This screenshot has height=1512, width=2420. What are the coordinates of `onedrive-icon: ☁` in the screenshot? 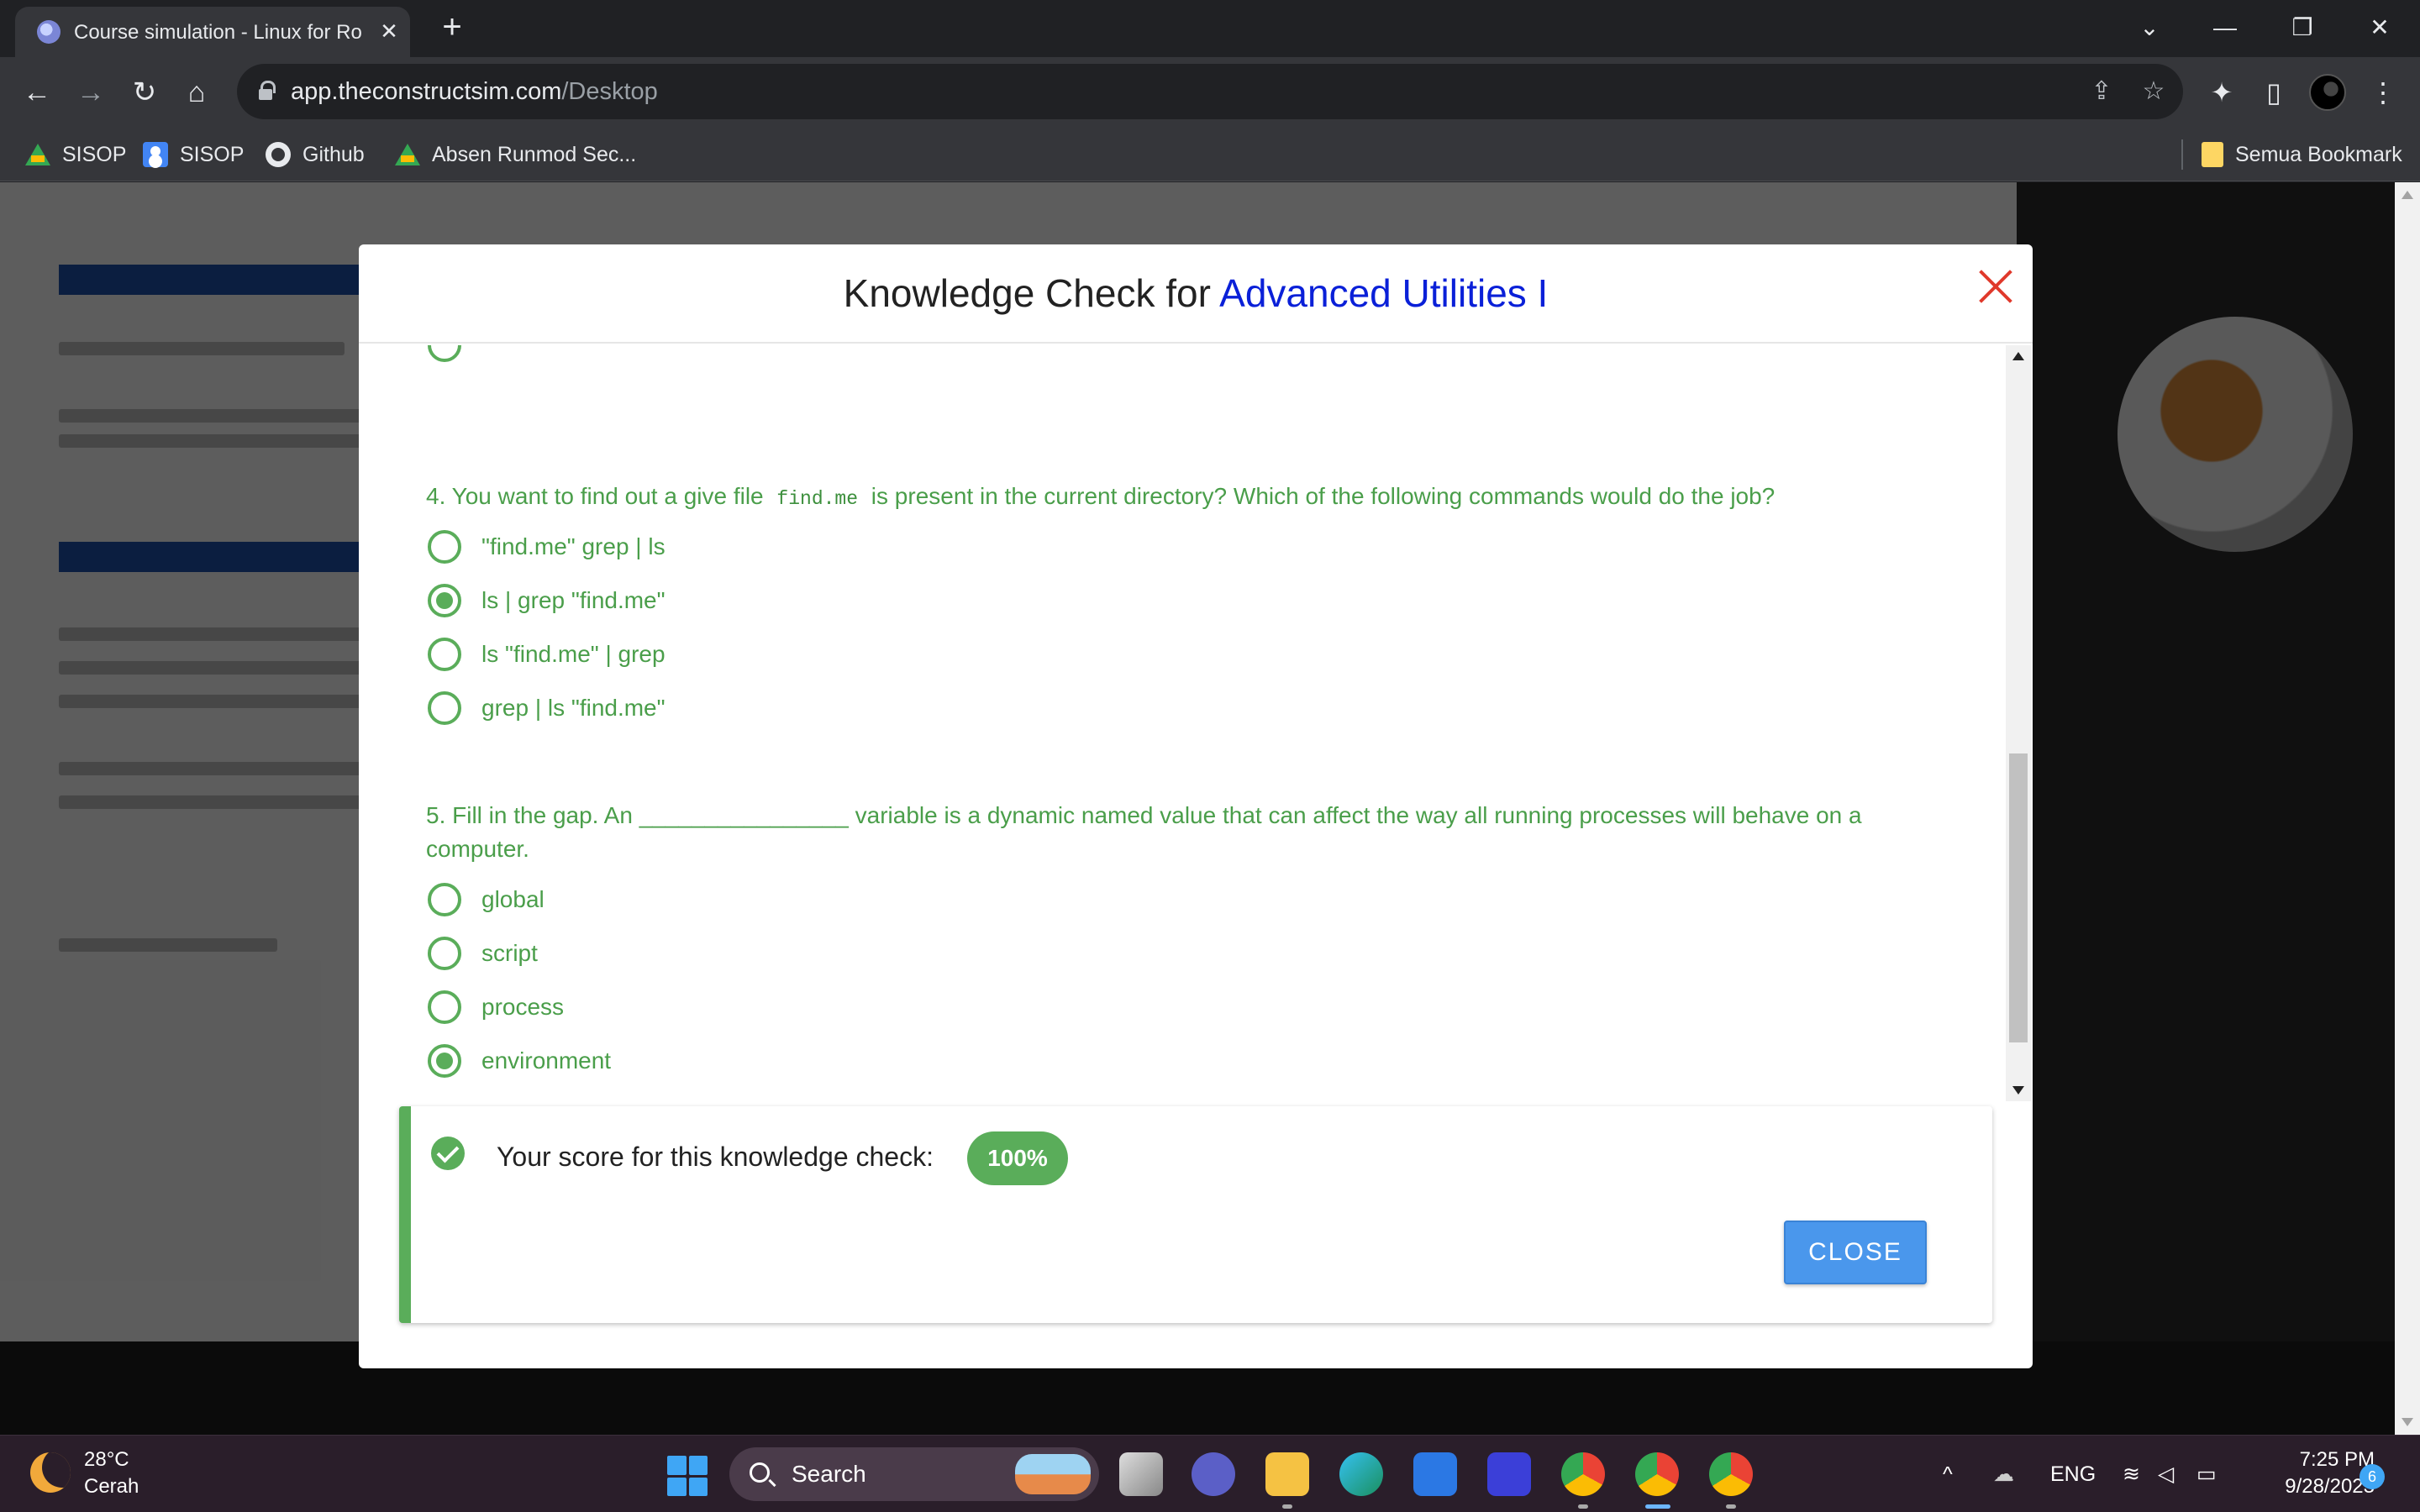 It's located at (2003, 1474).